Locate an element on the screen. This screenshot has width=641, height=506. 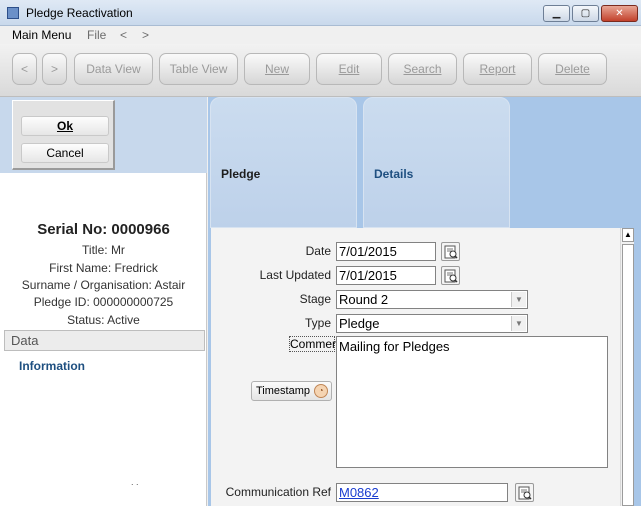
comment-textarea: Mailing for Pledges is located at coordinates (472, 402).